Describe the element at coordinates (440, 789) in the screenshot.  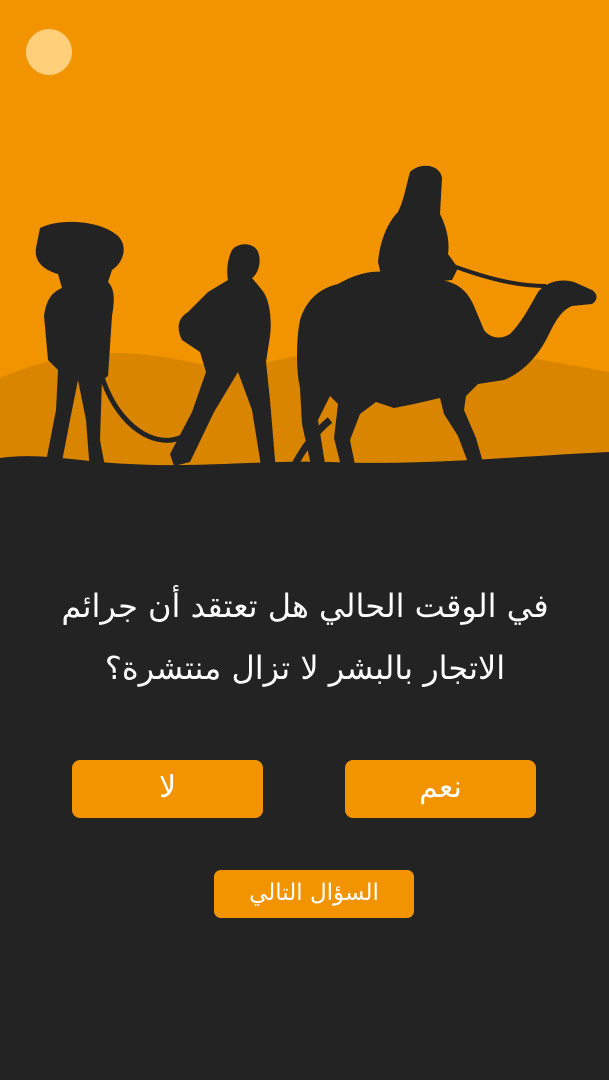
I see `yes-button: نعم` at that location.